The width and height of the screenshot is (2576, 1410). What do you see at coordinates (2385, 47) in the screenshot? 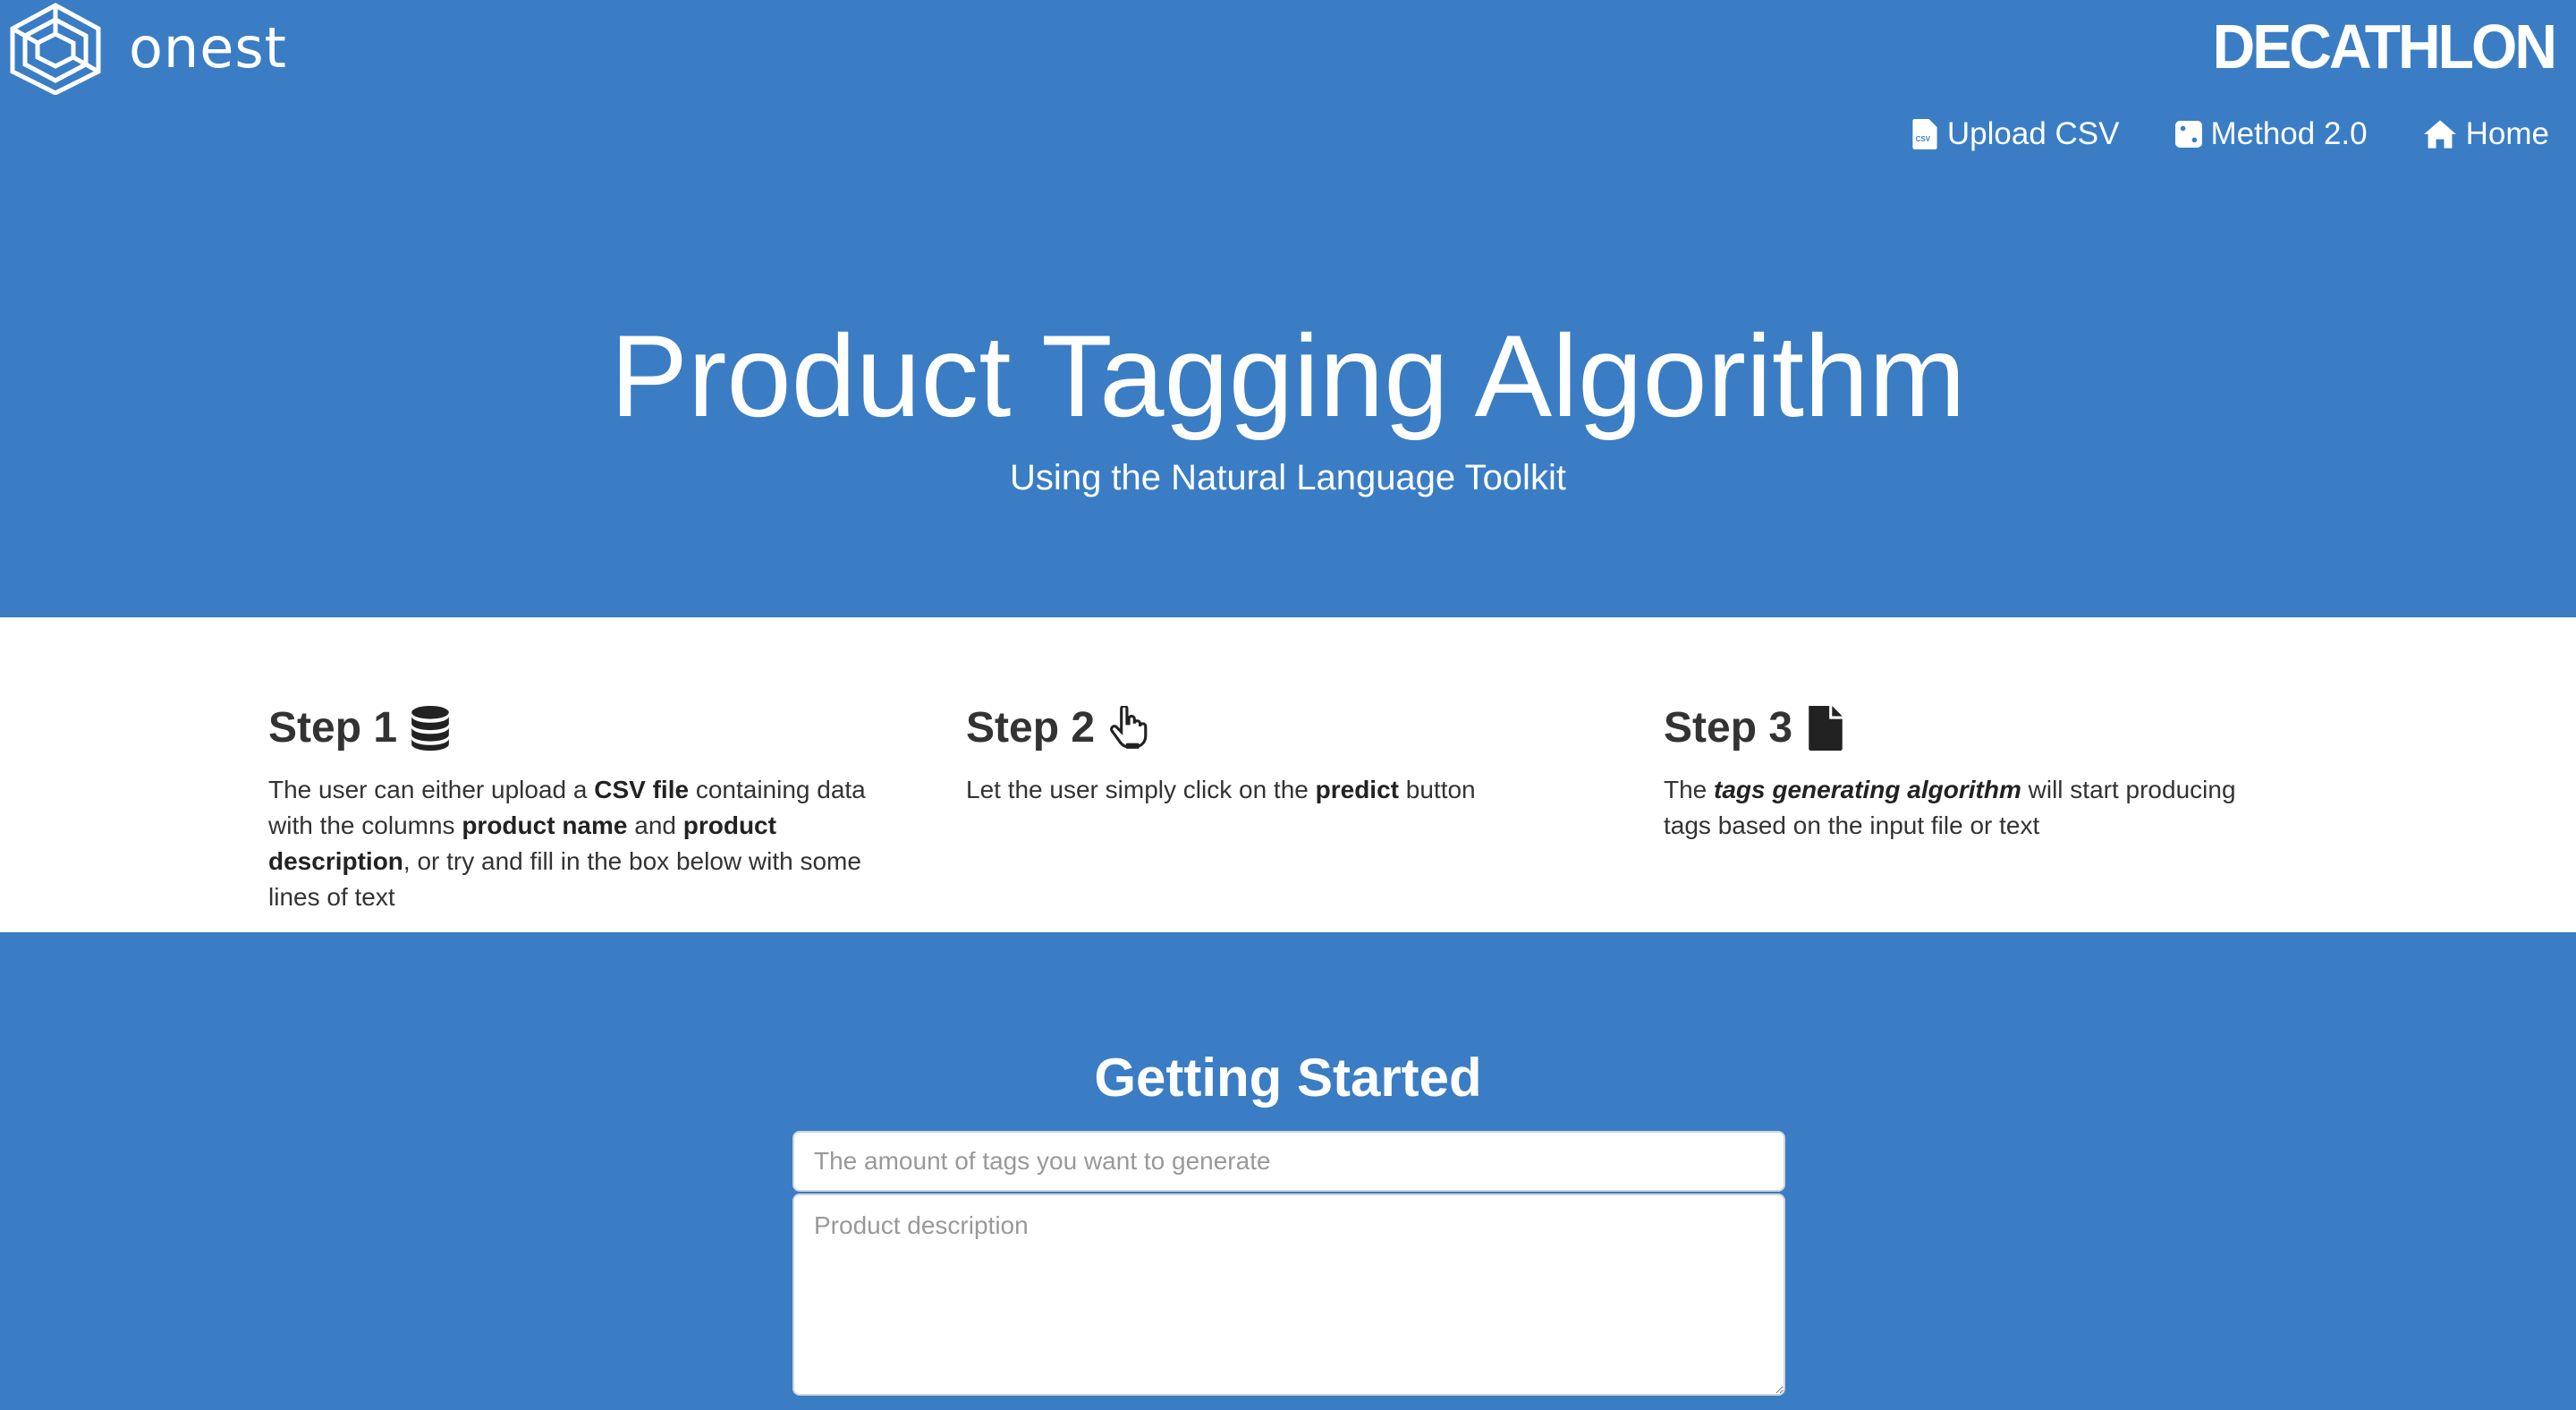
I see `decathlon-logo: DECATHLON` at bounding box center [2385, 47].